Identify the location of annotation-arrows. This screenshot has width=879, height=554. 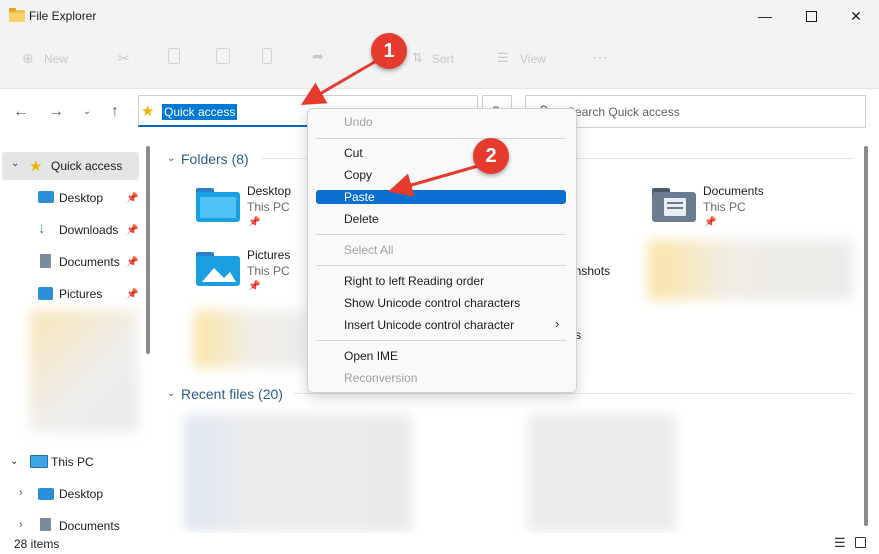
(389, 127).